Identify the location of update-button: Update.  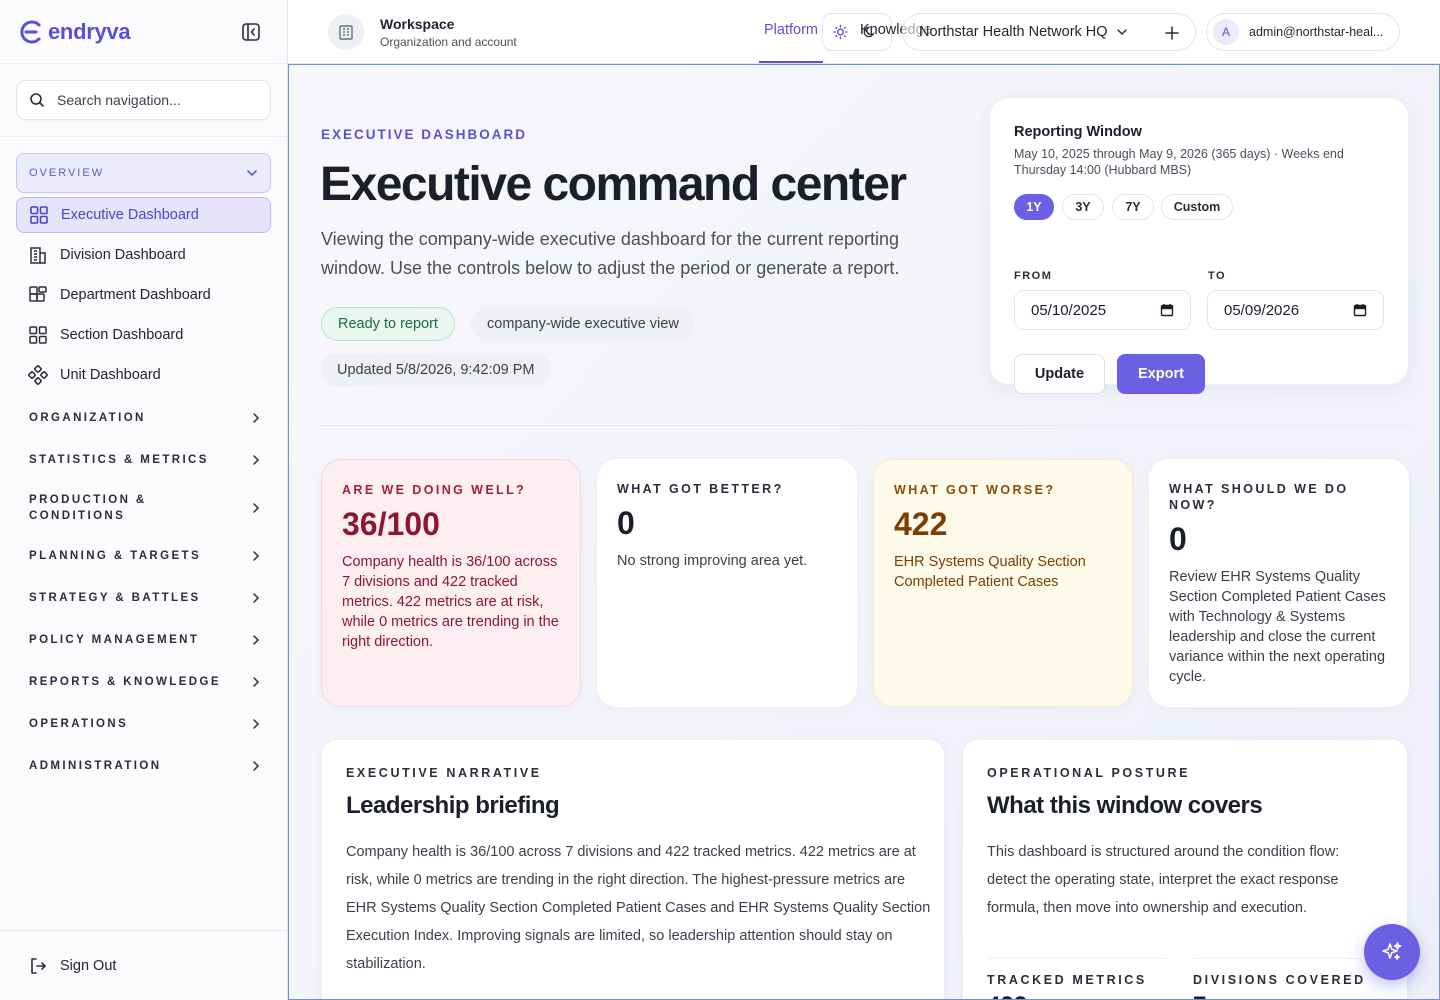
(1059, 374).